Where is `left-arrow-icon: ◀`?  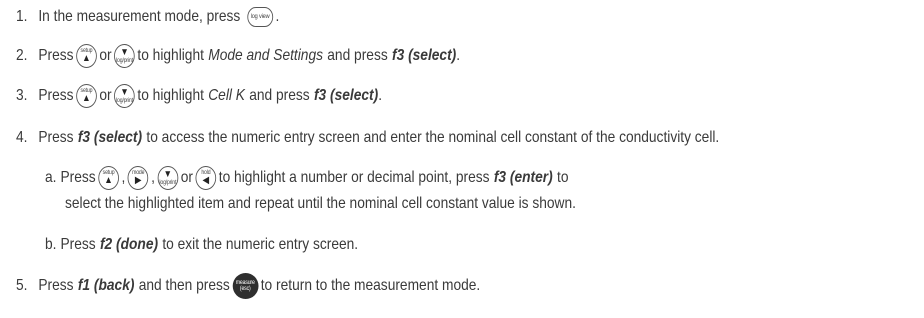 left-arrow-icon: ◀ is located at coordinates (206, 180).